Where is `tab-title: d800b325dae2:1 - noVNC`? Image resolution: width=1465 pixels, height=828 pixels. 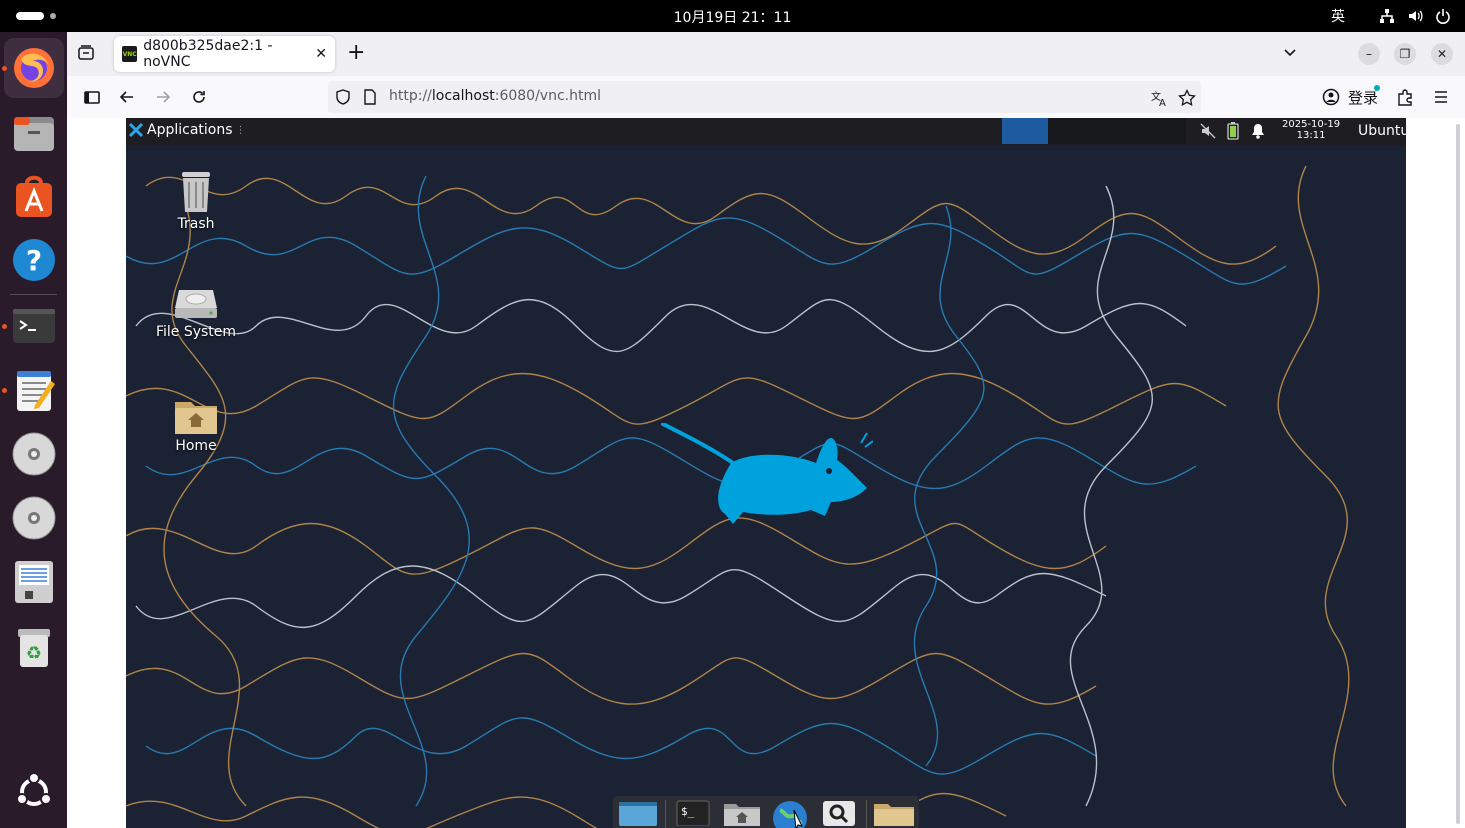 tab-title: d800b325dae2:1 - noVNC is located at coordinates (208, 54).